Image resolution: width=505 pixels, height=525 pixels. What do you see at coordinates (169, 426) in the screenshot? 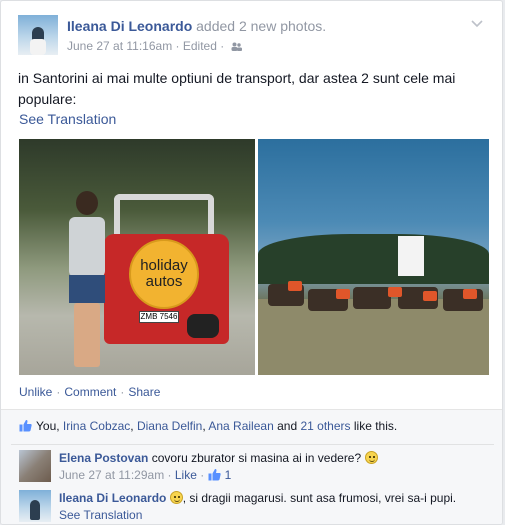
I see `liker-diana: Diana Delfin` at bounding box center [169, 426].